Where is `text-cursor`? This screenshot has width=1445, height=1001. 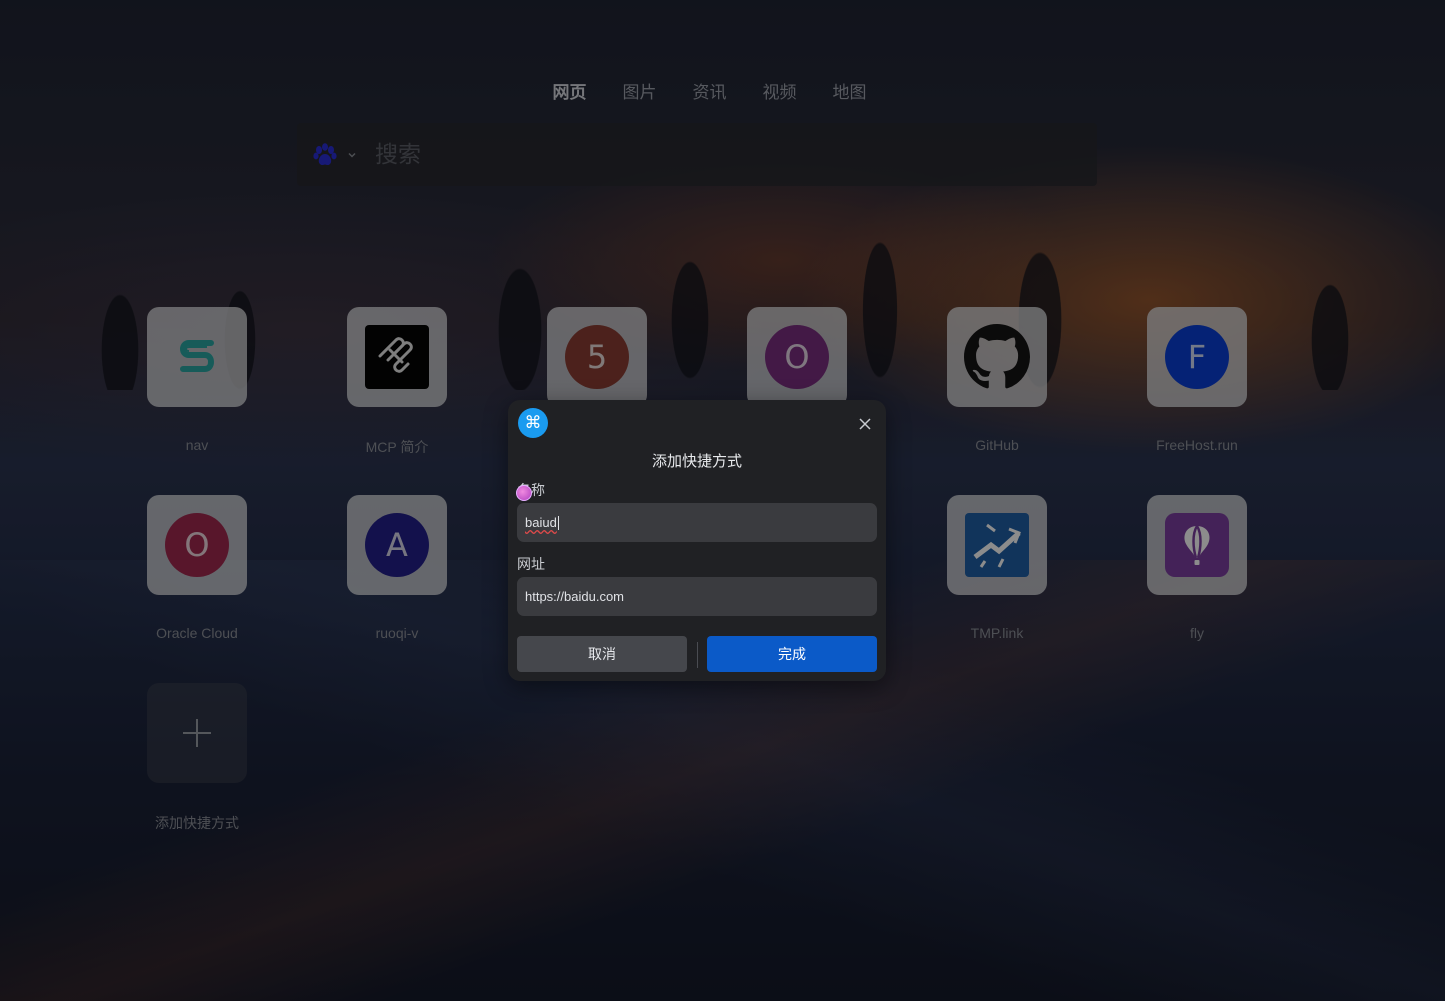
text-cursor is located at coordinates (558, 522).